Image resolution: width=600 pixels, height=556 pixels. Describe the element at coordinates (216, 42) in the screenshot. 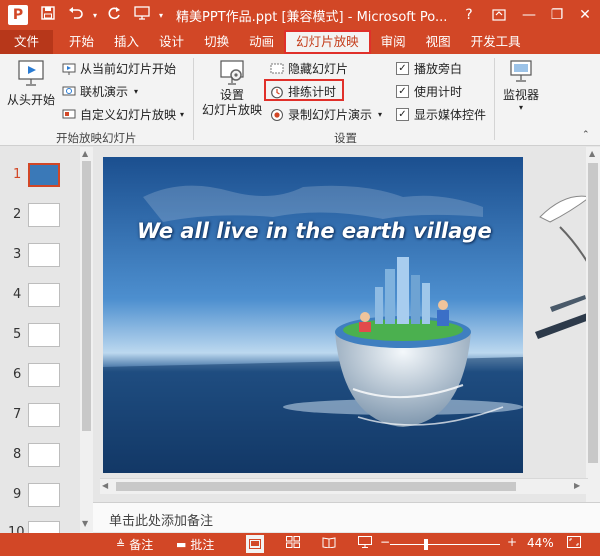

I see `tab-transitions: 切换` at that location.